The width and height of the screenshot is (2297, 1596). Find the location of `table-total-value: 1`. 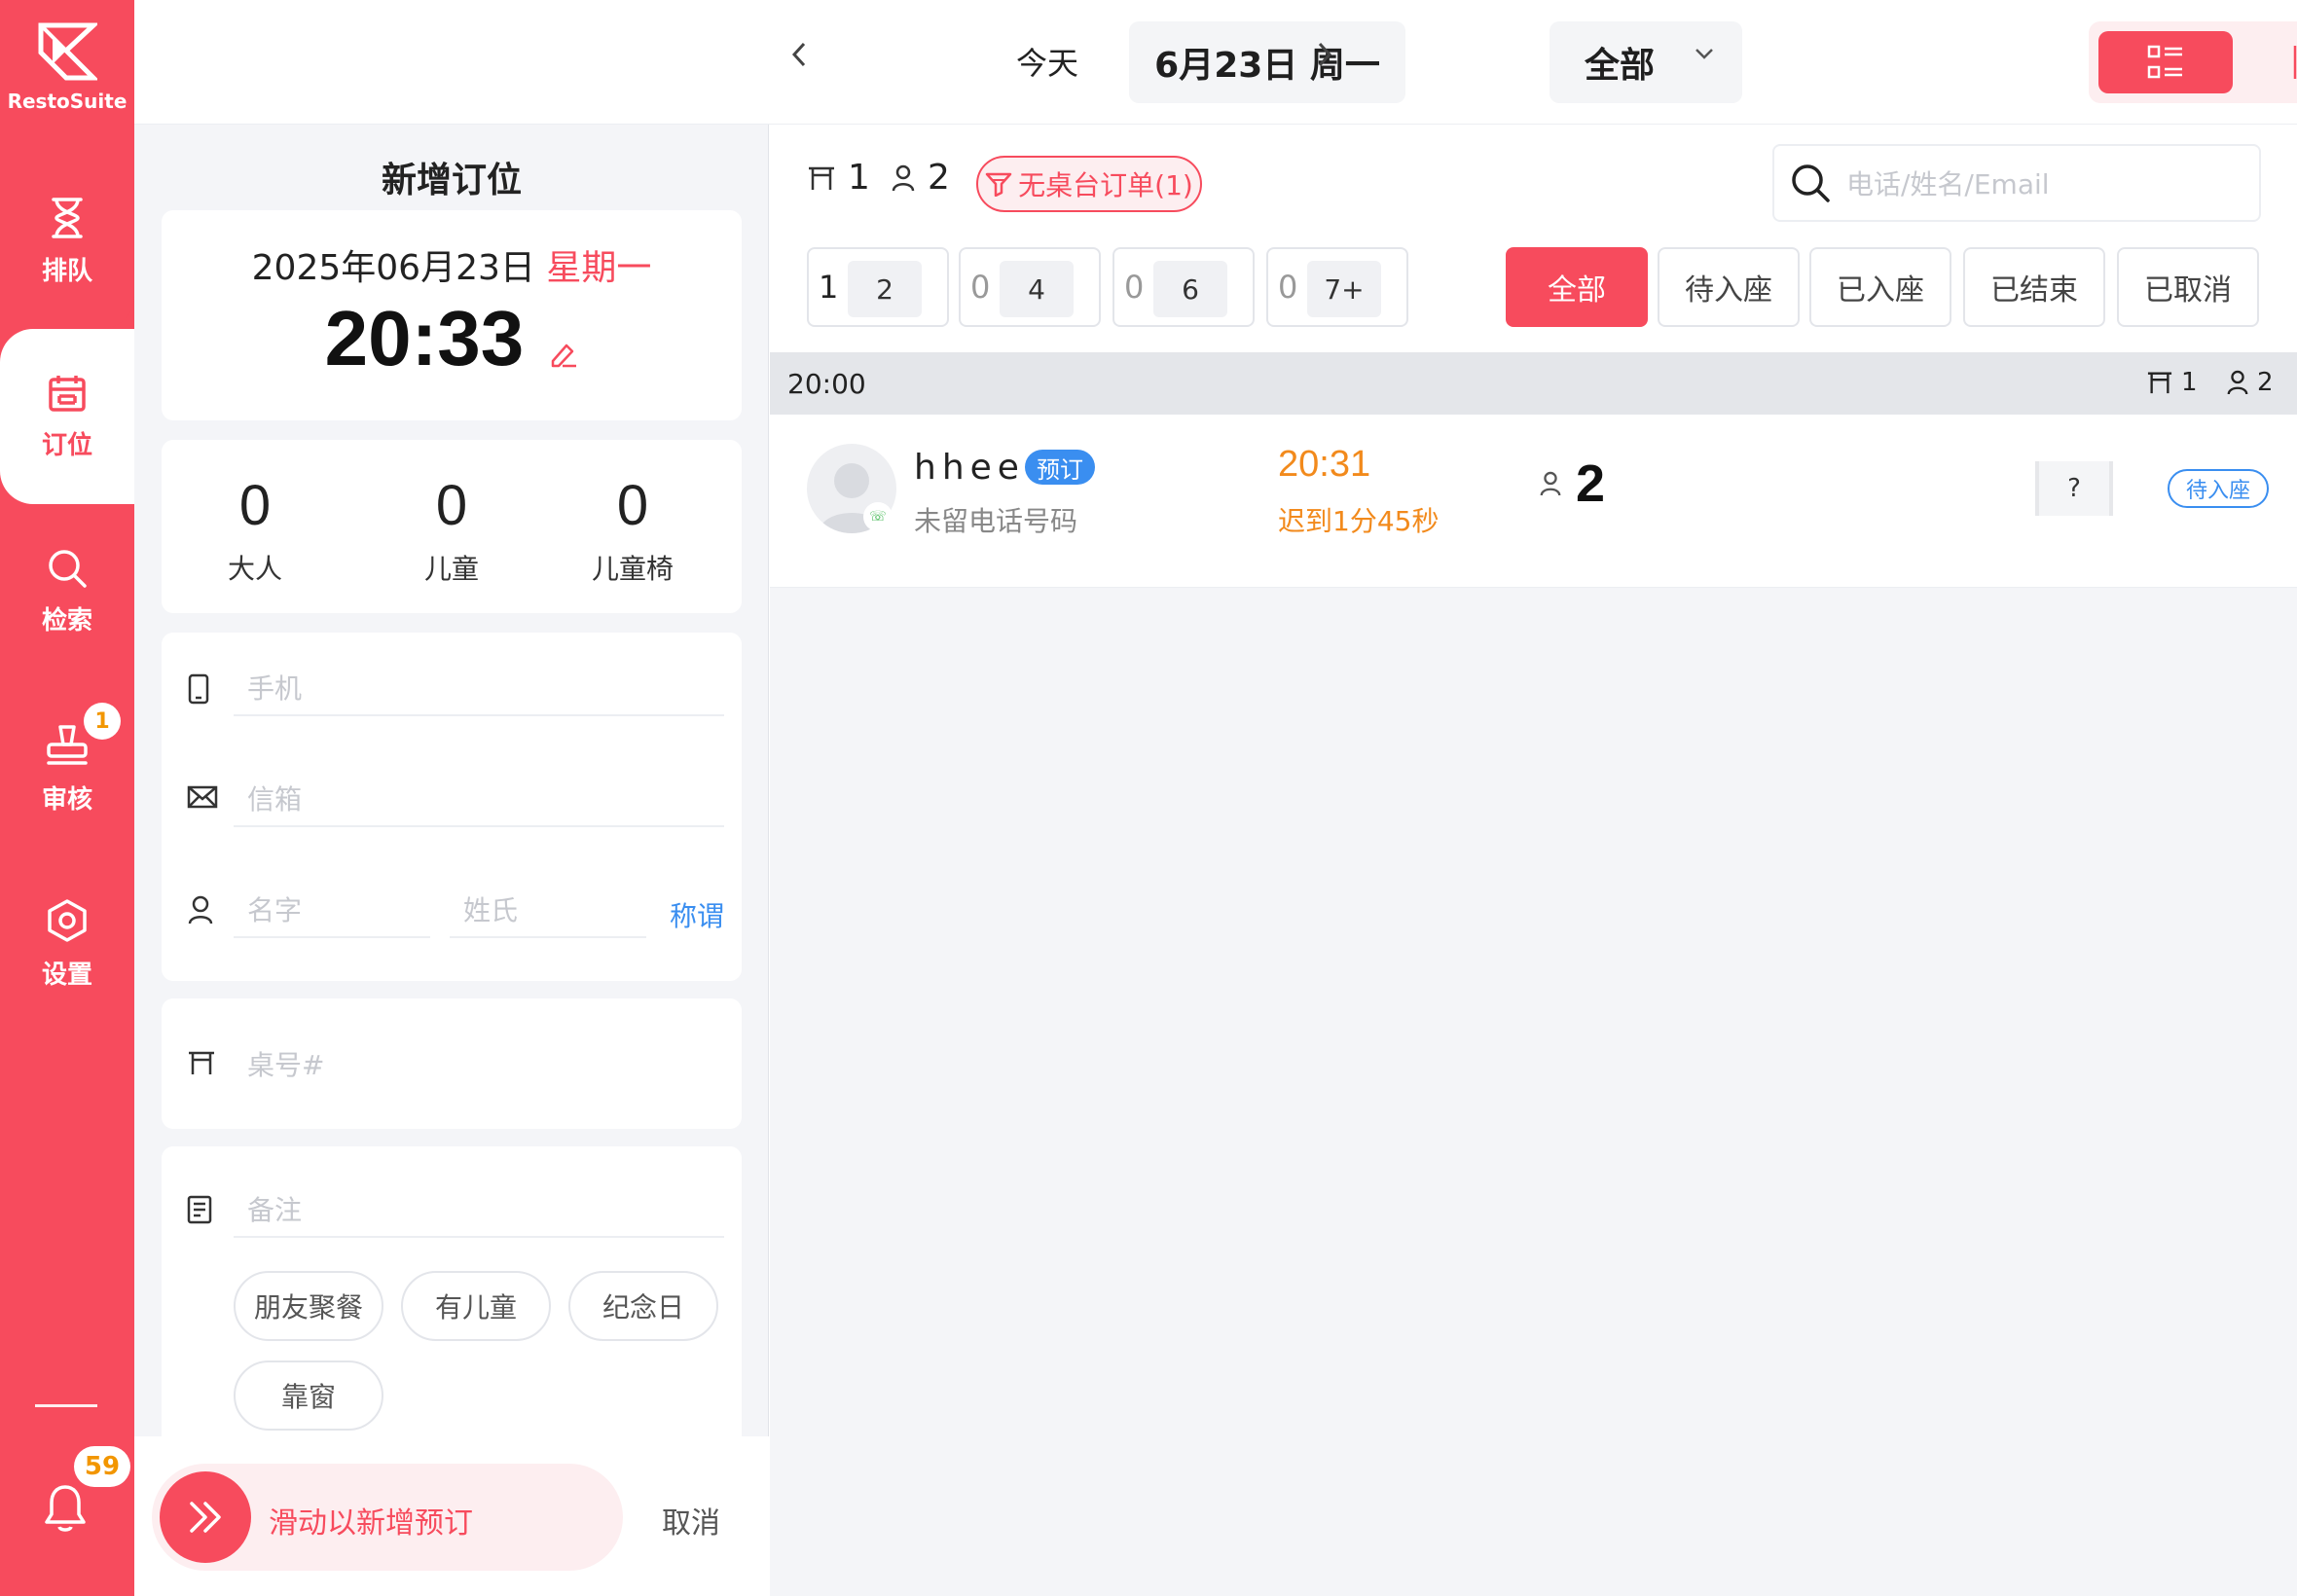

table-total-value: 1 is located at coordinates (859, 178).